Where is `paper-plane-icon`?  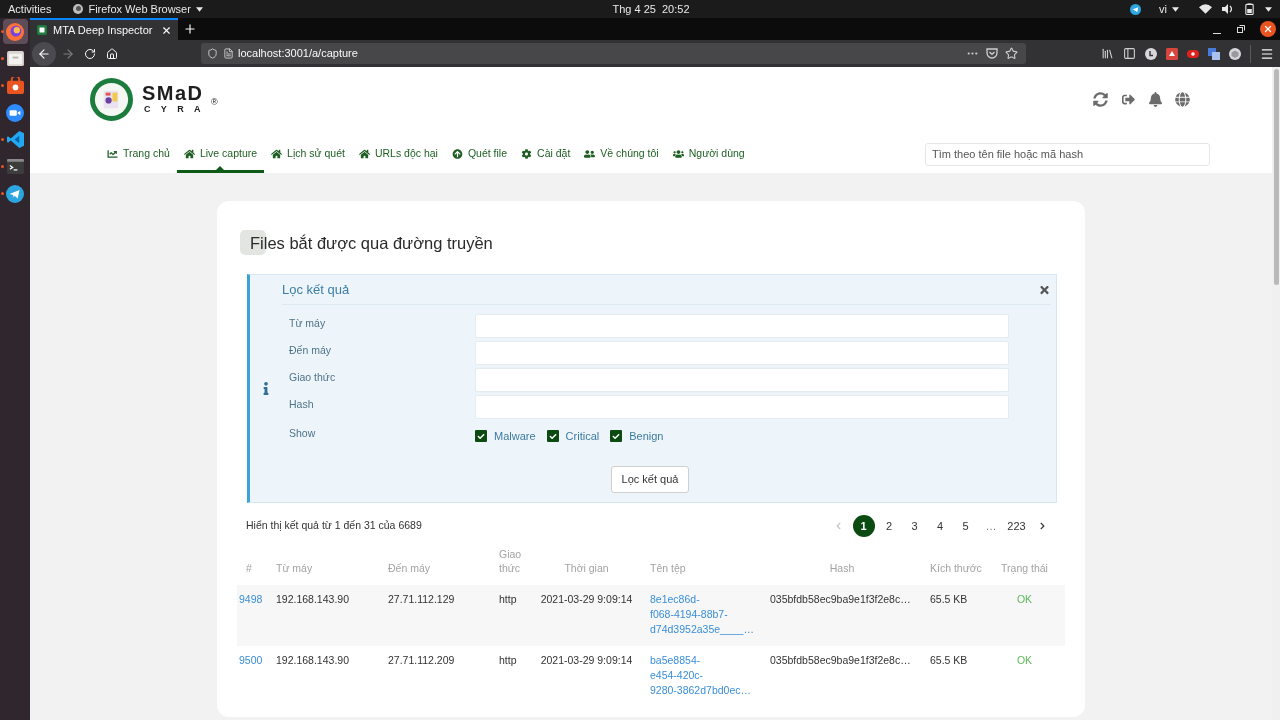
paper-plane-icon is located at coordinates (15, 193).